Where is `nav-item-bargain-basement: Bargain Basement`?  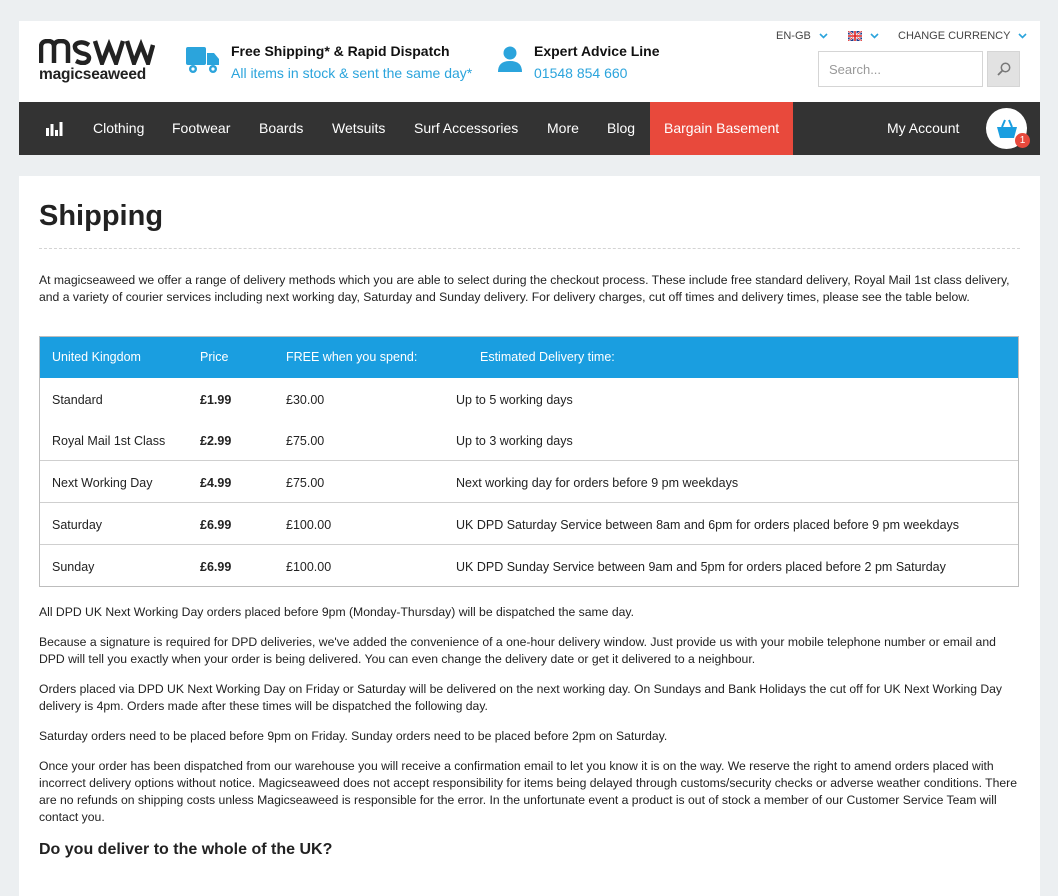
nav-item-bargain-basement: Bargain Basement is located at coordinates (722, 128).